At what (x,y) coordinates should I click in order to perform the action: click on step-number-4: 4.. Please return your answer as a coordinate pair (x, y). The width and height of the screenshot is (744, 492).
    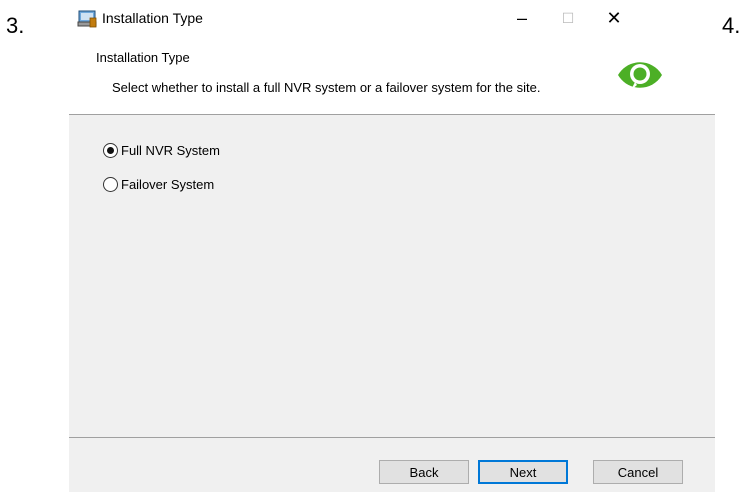
    Looking at the image, I should click on (731, 25).